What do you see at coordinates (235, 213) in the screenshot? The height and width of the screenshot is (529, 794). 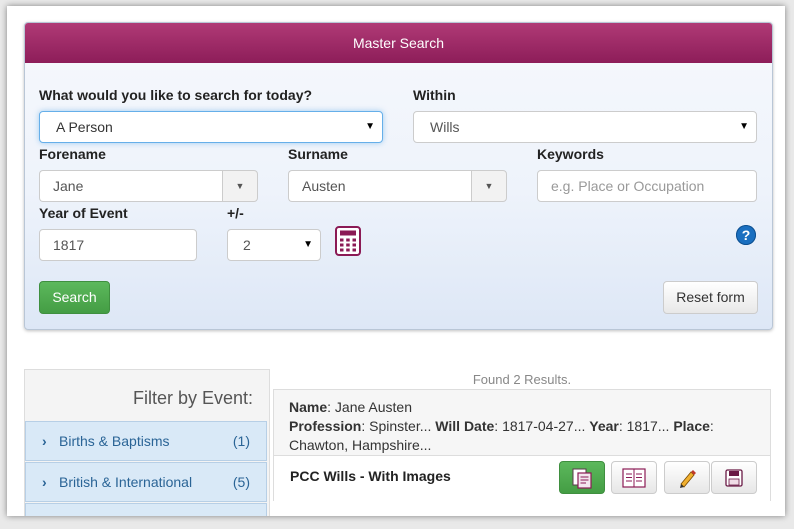 I see `range-label: +/-` at bounding box center [235, 213].